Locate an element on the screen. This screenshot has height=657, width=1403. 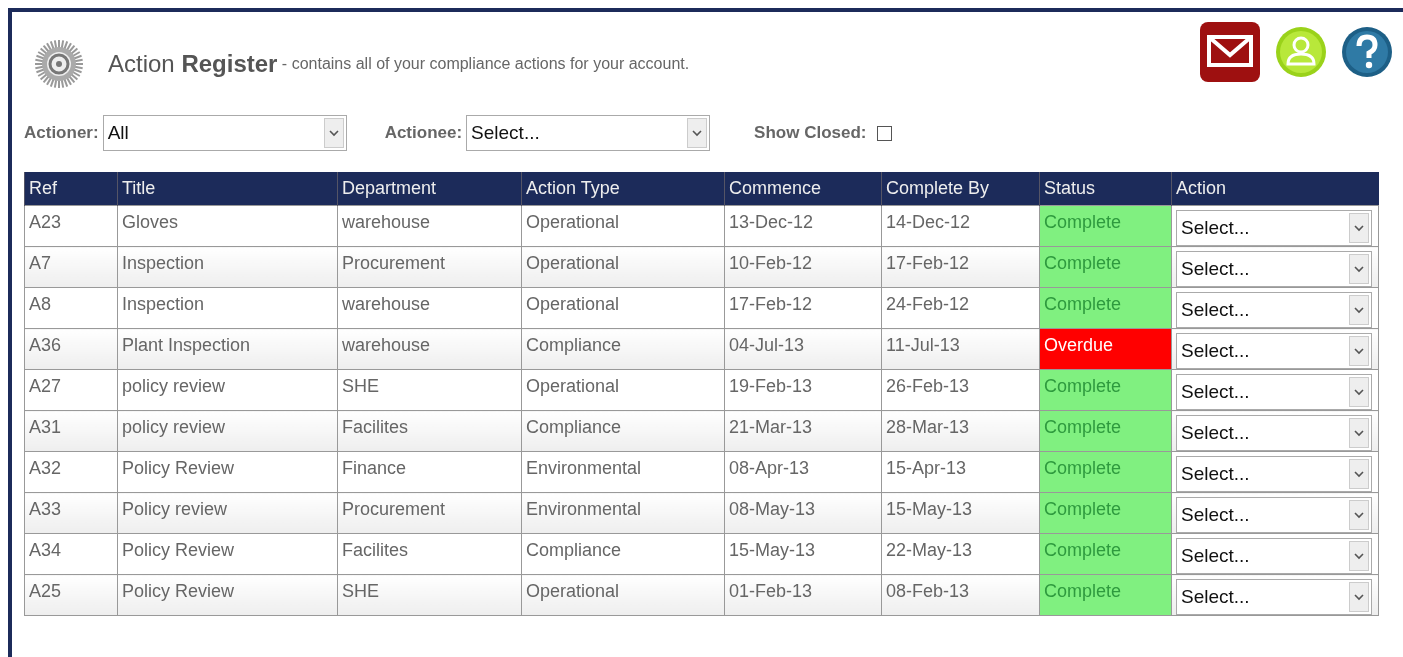
table-cell: A7 is located at coordinates (71, 267).